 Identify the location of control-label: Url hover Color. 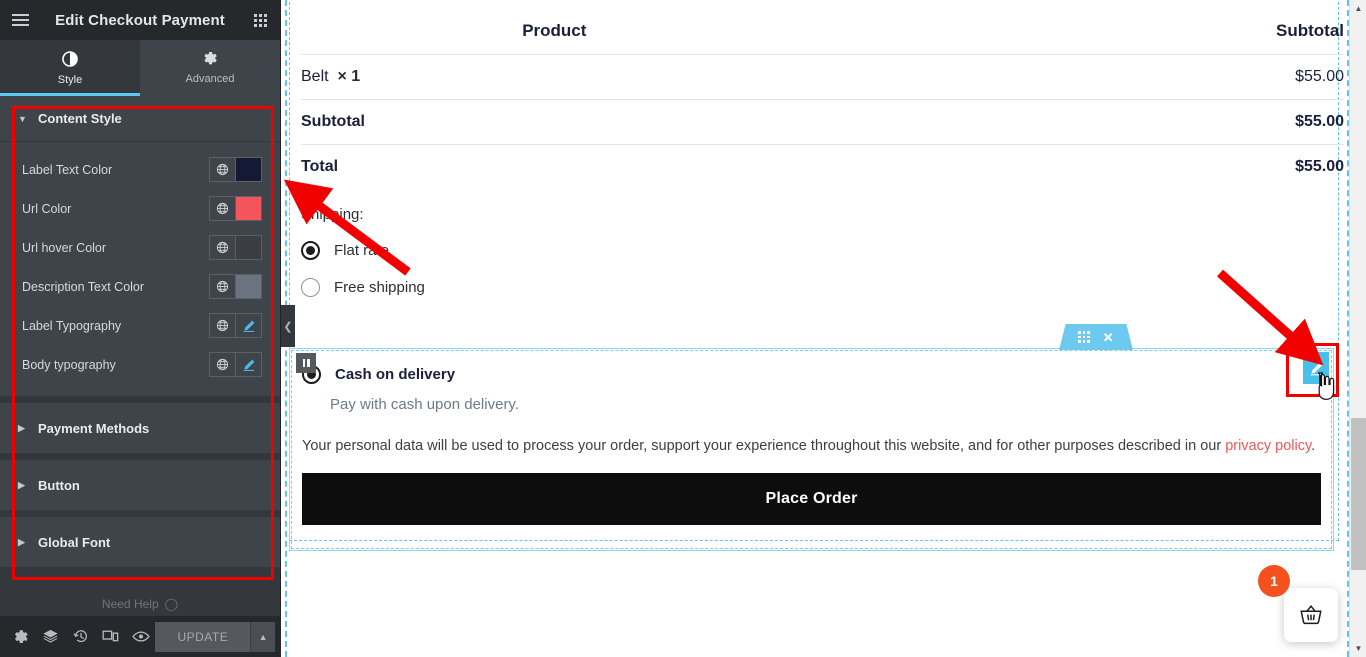
(64, 247).